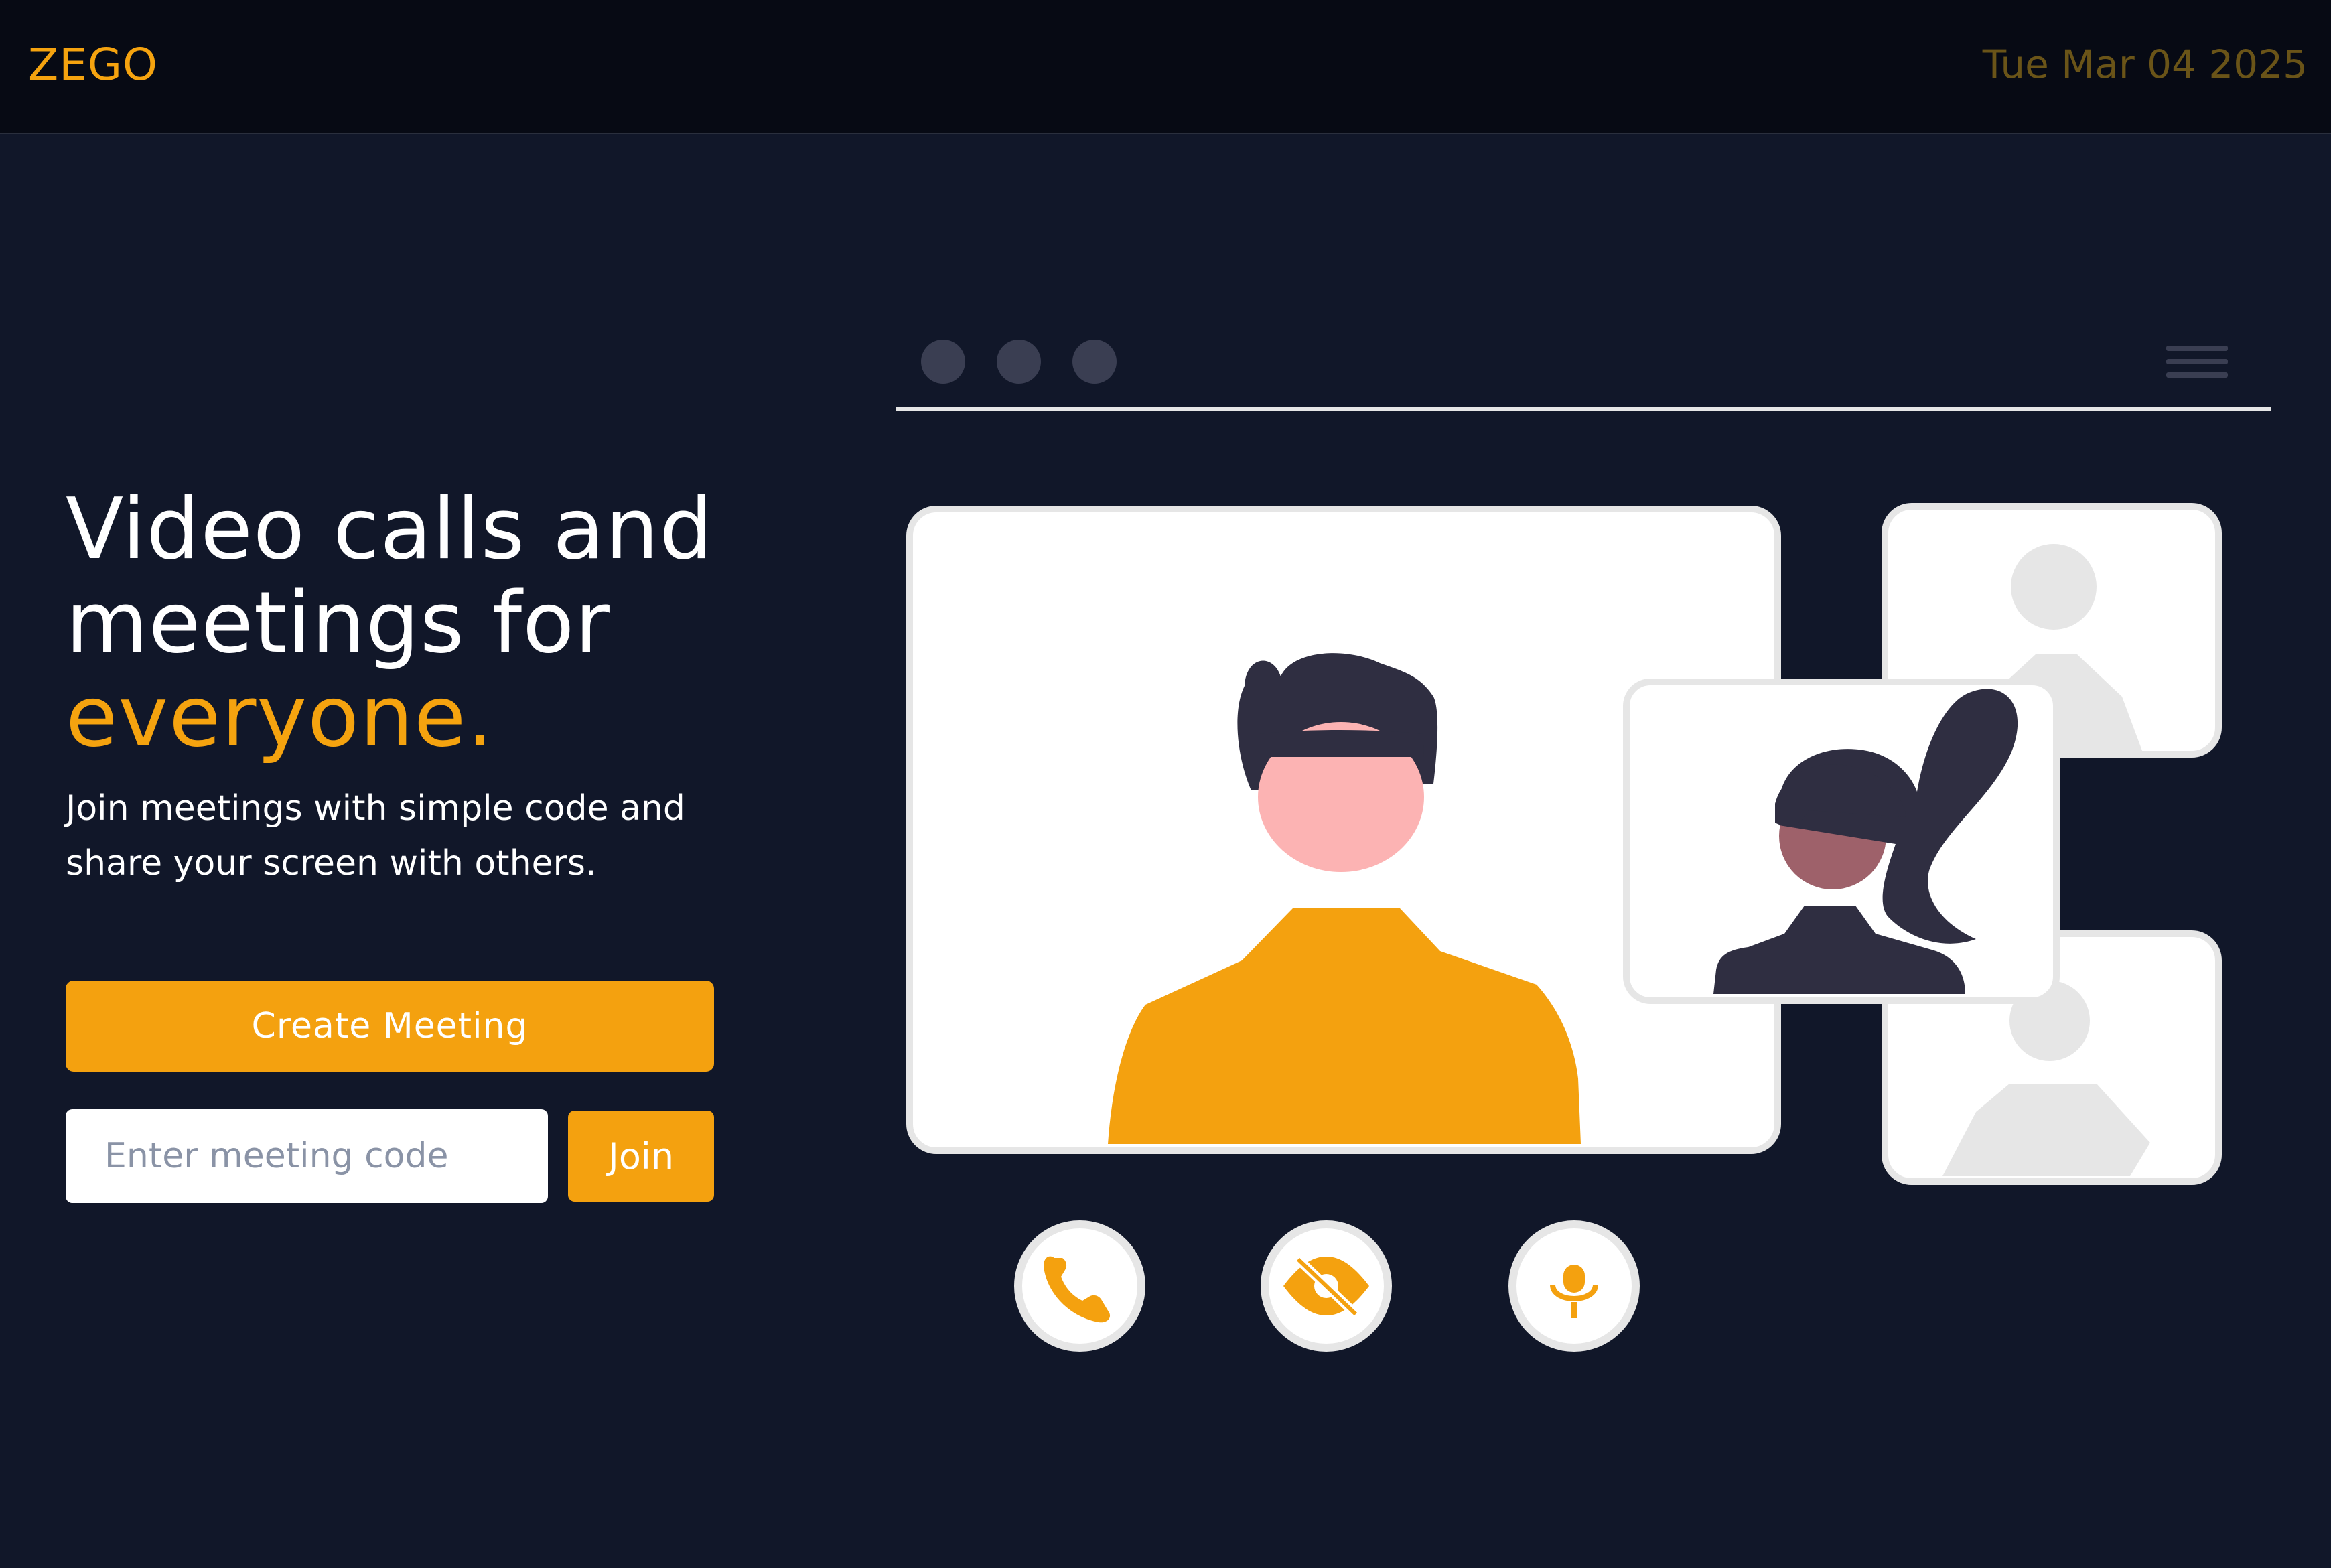  I want to click on phone-button, so click(1079, 1286).